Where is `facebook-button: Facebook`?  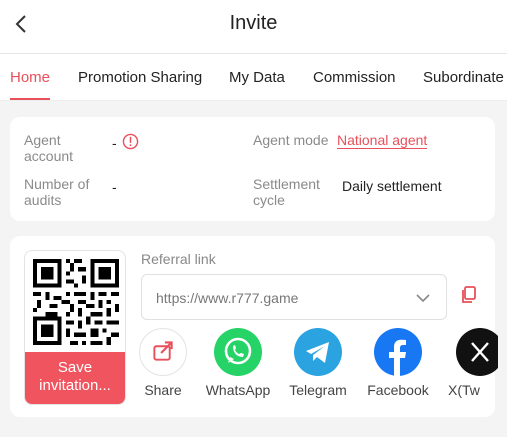
facebook-button: Facebook is located at coordinates (398, 363).